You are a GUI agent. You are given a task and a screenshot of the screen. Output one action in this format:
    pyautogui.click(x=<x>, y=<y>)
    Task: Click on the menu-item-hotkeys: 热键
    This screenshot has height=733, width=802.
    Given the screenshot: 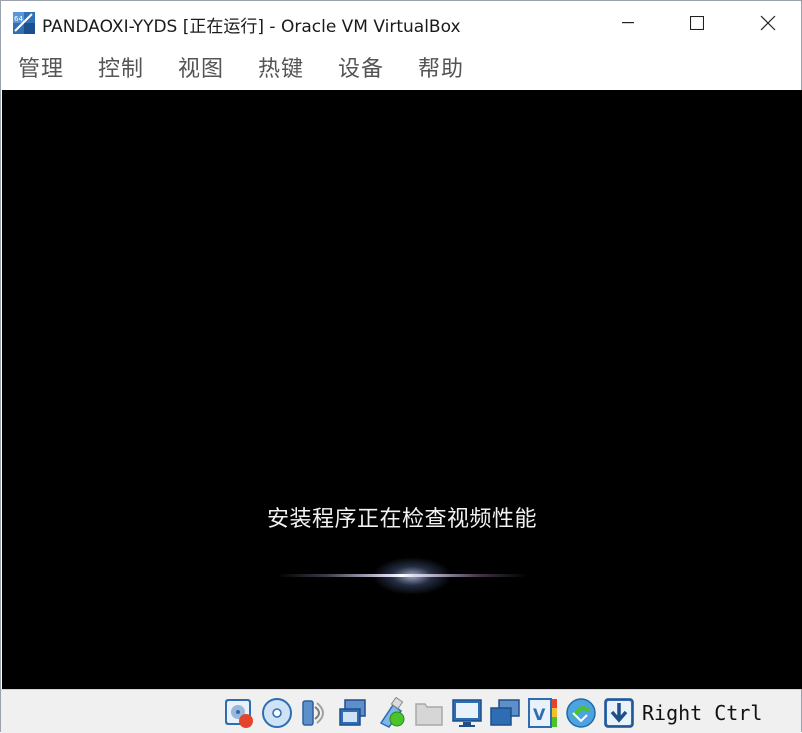 What is the action you would take?
    pyautogui.click(x=281, y=67)
    